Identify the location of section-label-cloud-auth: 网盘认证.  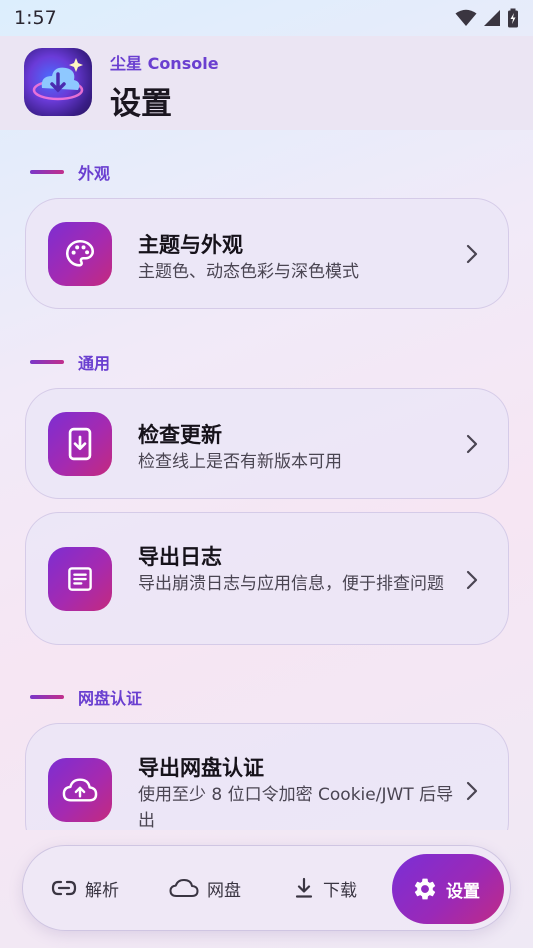
(86, 697).